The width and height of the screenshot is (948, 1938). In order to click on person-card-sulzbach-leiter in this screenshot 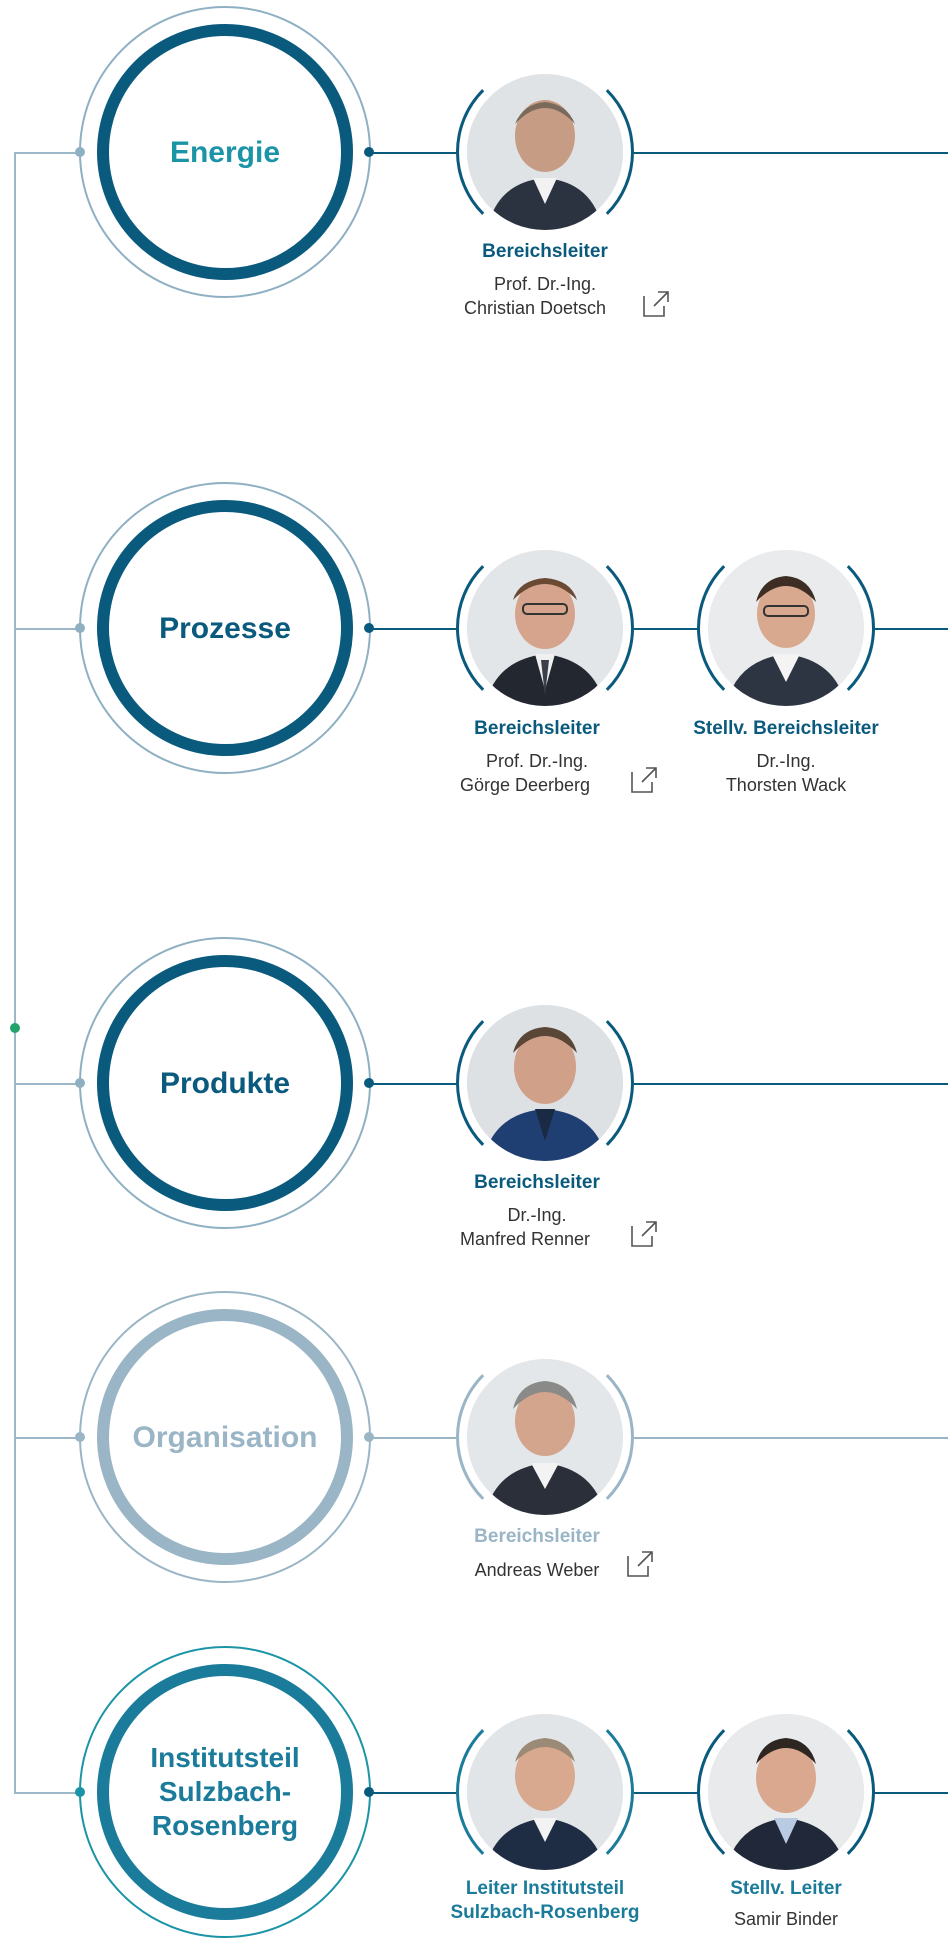, I will do `click(545, 1792)`.